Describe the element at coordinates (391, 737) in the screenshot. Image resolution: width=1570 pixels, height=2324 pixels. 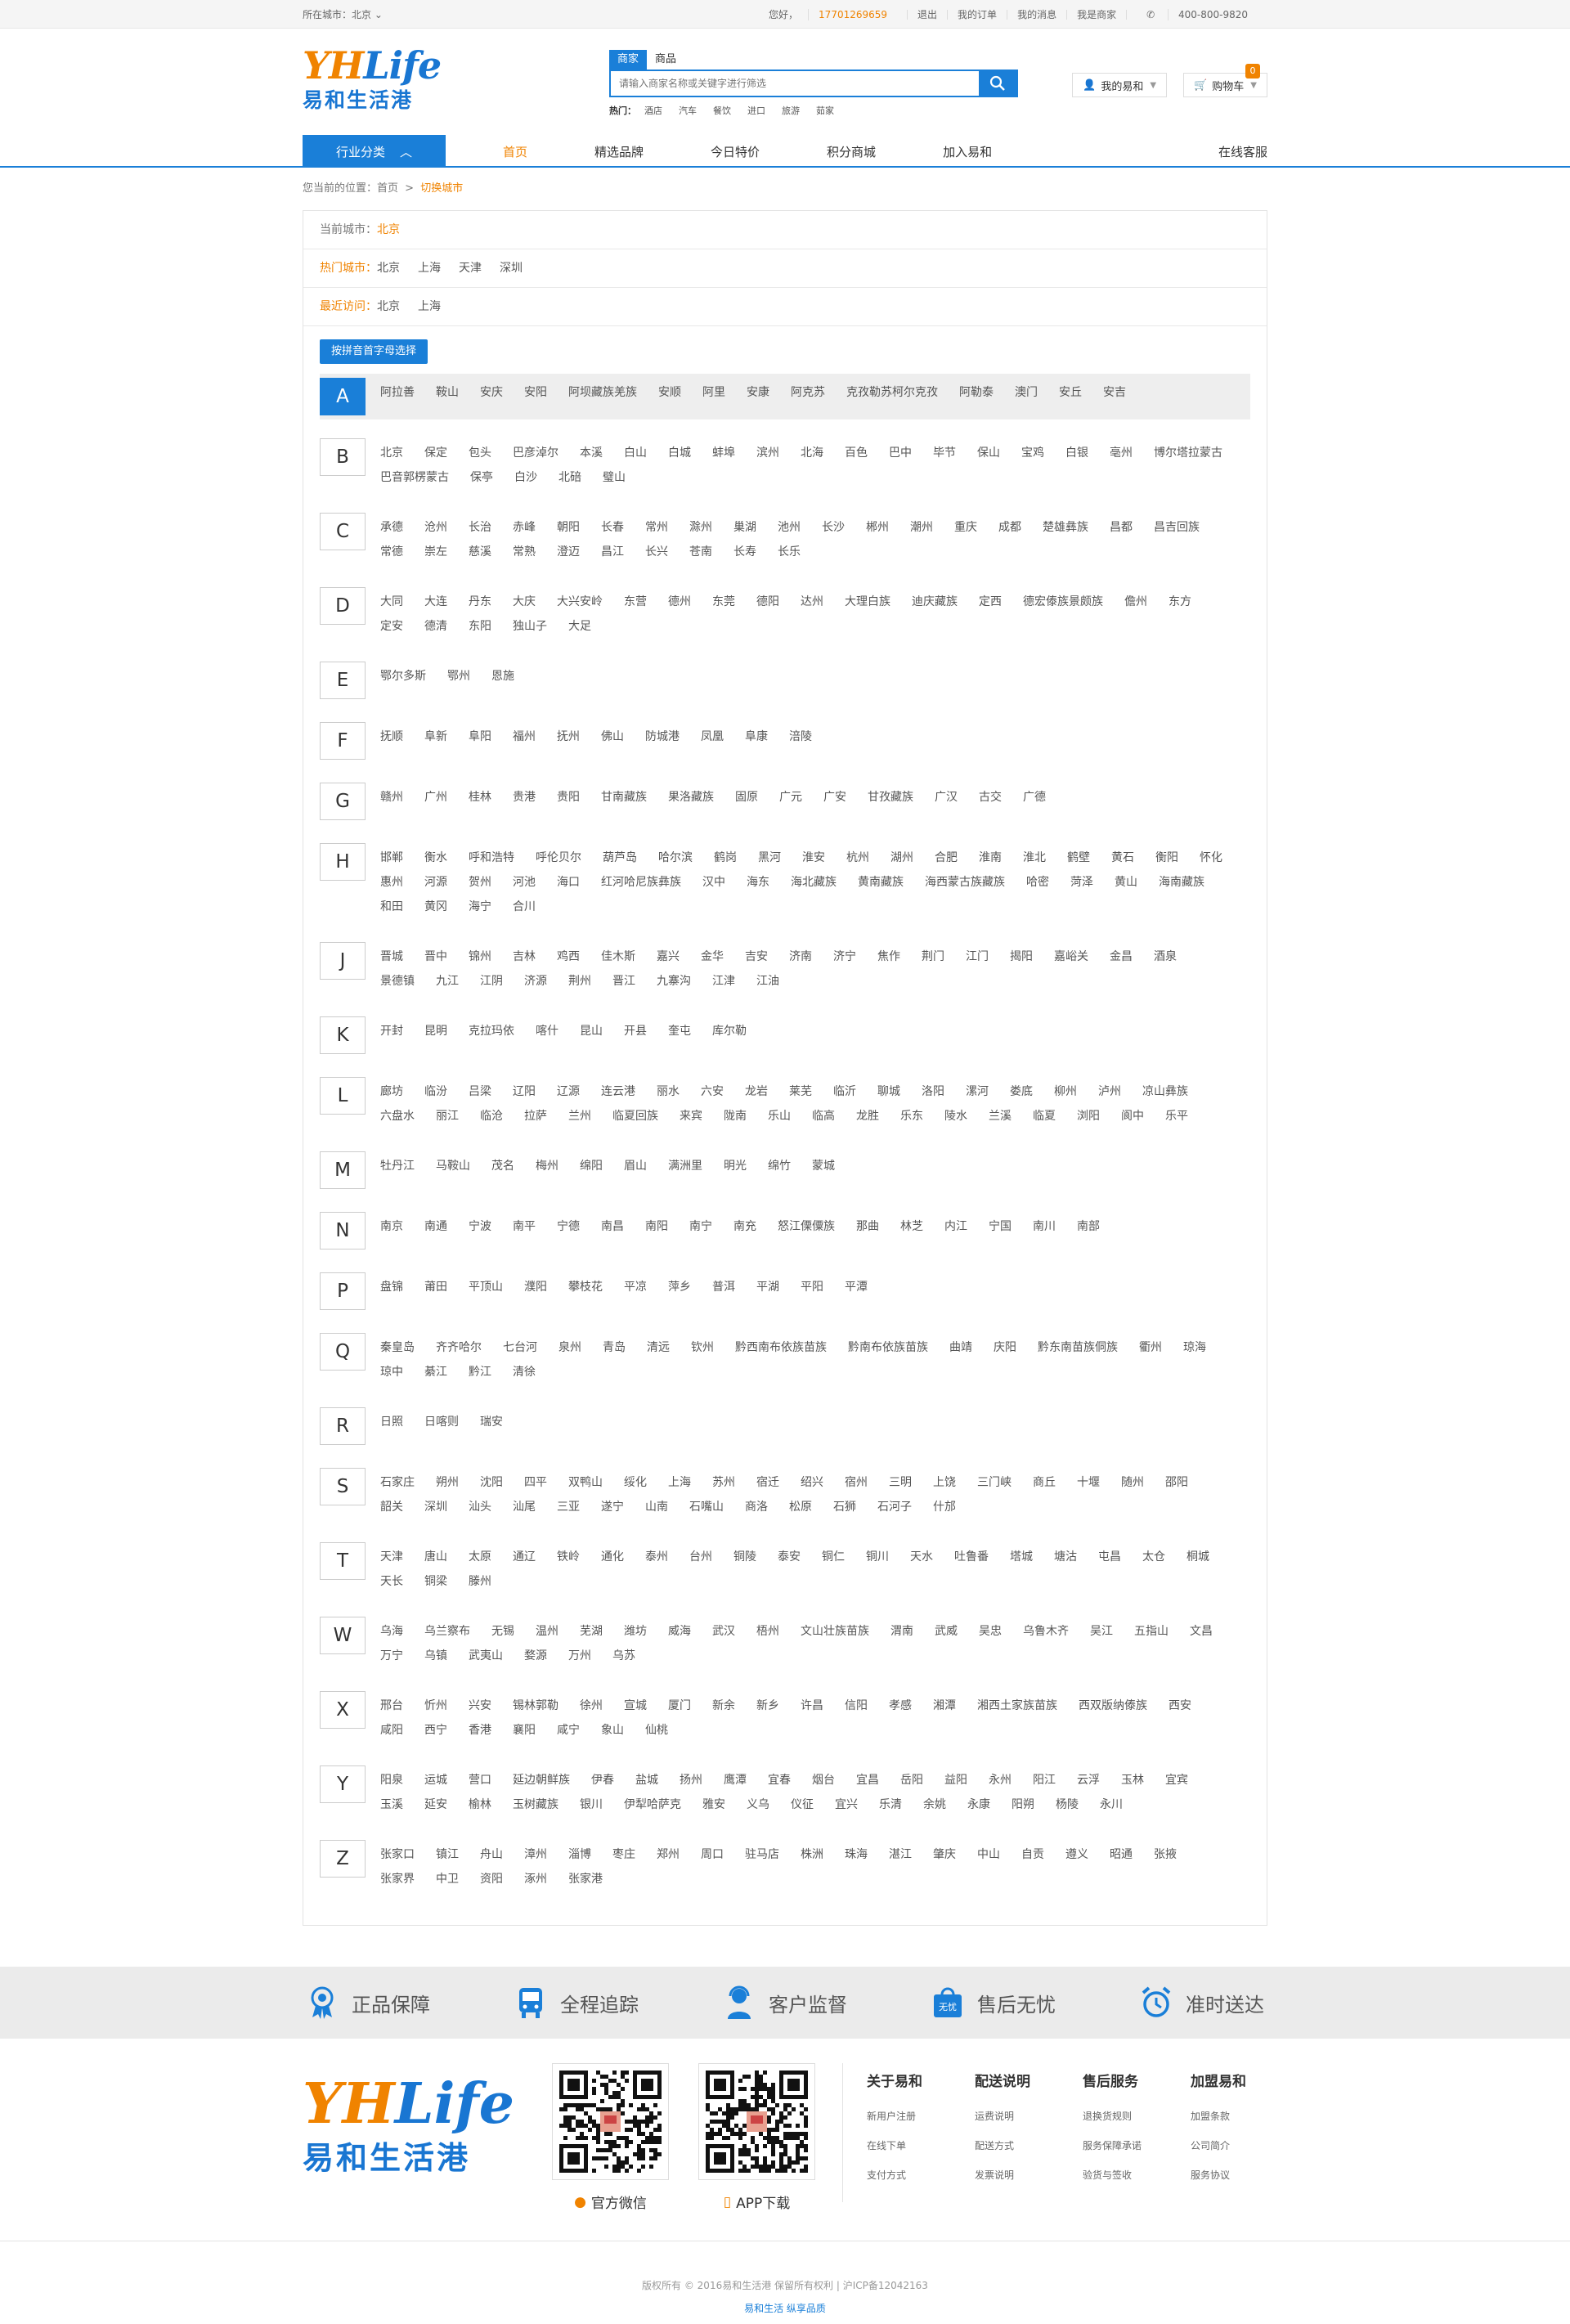
I see `city-link: 抚顺` at that location.